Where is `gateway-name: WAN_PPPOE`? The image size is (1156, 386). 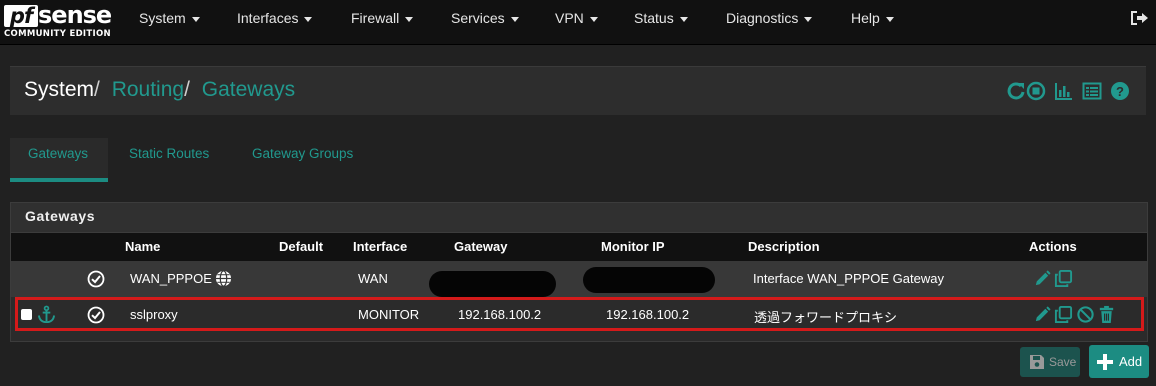
gateway-name: WAN_PPPOE is located at coordinates (171, 278).